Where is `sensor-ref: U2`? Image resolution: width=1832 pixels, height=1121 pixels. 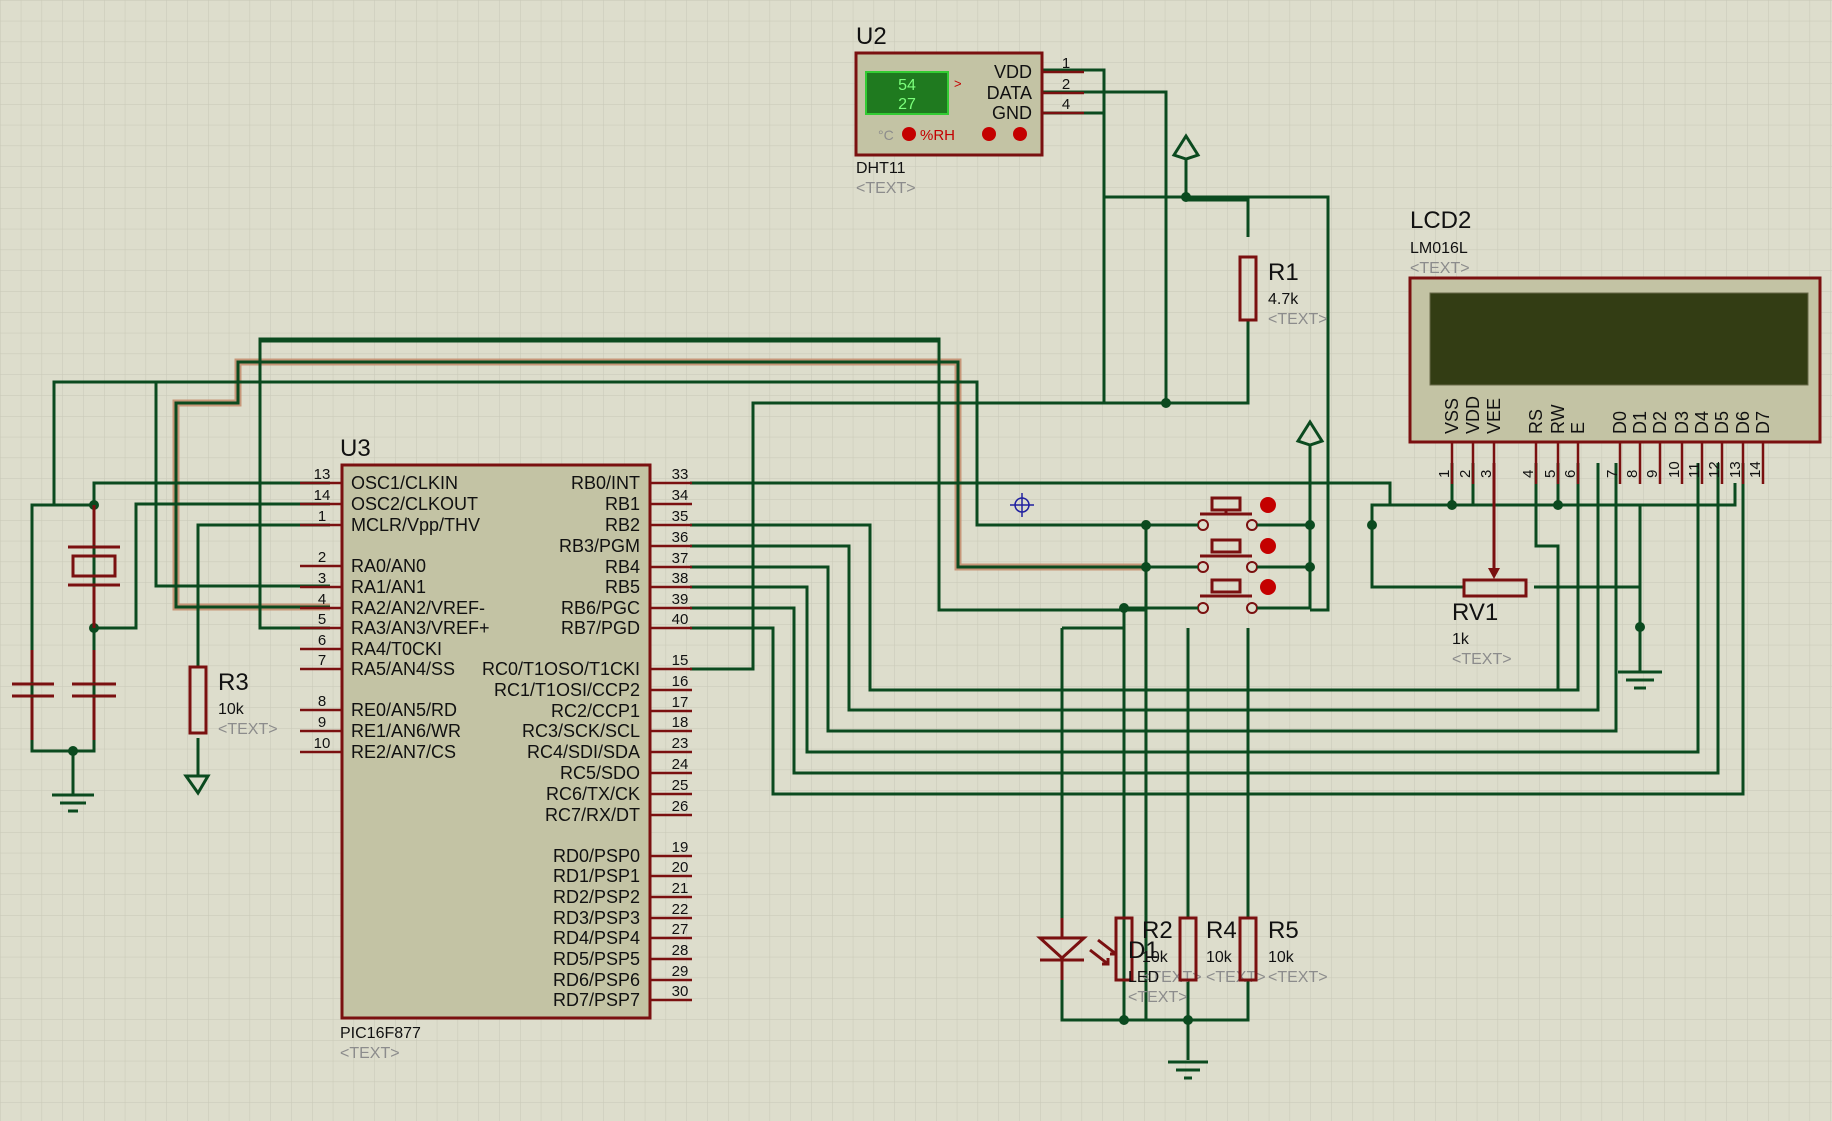
sensor-ref: U2 is located at coordinates (871, 36).